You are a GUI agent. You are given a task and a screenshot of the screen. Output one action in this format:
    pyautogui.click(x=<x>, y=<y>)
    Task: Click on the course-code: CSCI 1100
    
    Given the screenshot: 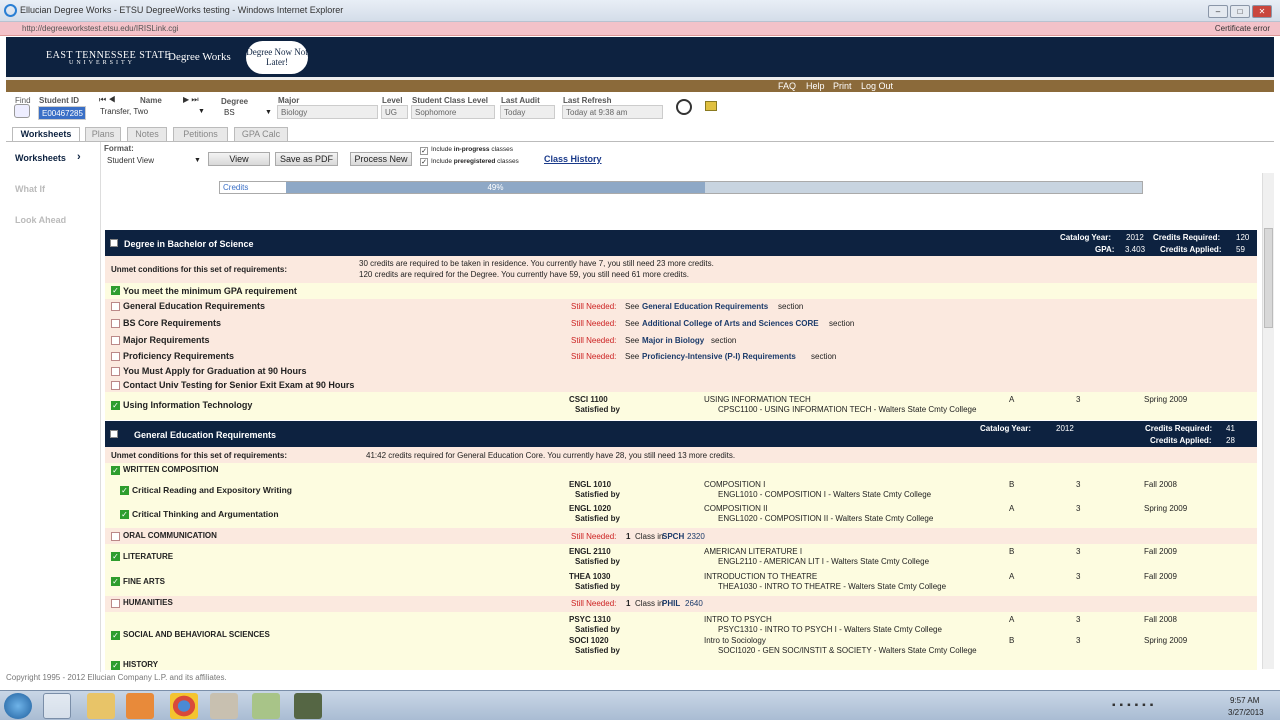 What is the action you would take?
    pyautogui.click(x=588, y=399)
    